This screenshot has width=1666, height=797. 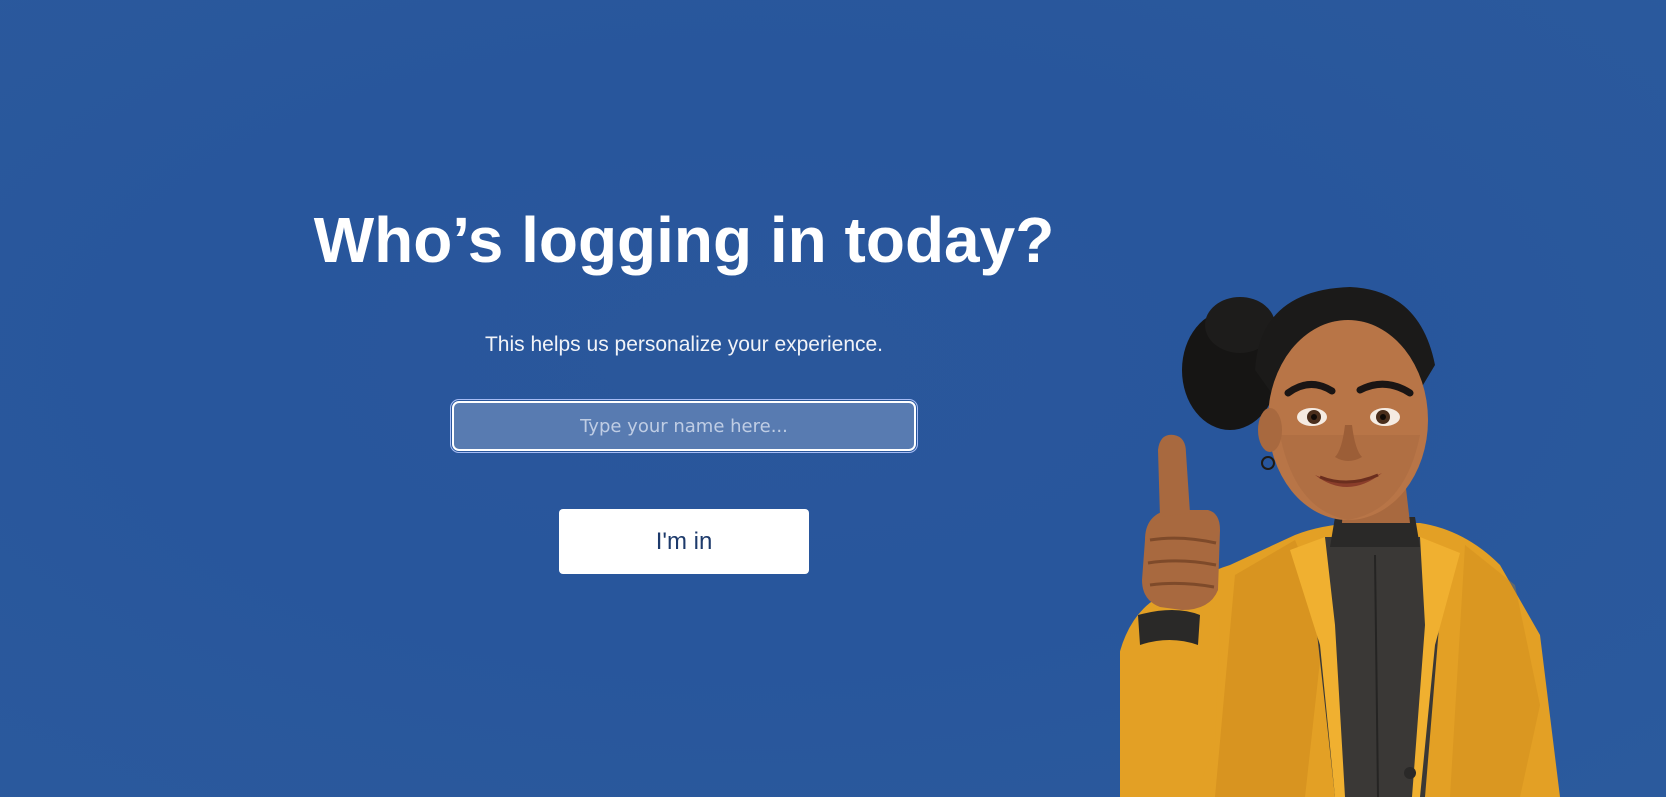 I want to click on name-input, so click(x=684, y=426).